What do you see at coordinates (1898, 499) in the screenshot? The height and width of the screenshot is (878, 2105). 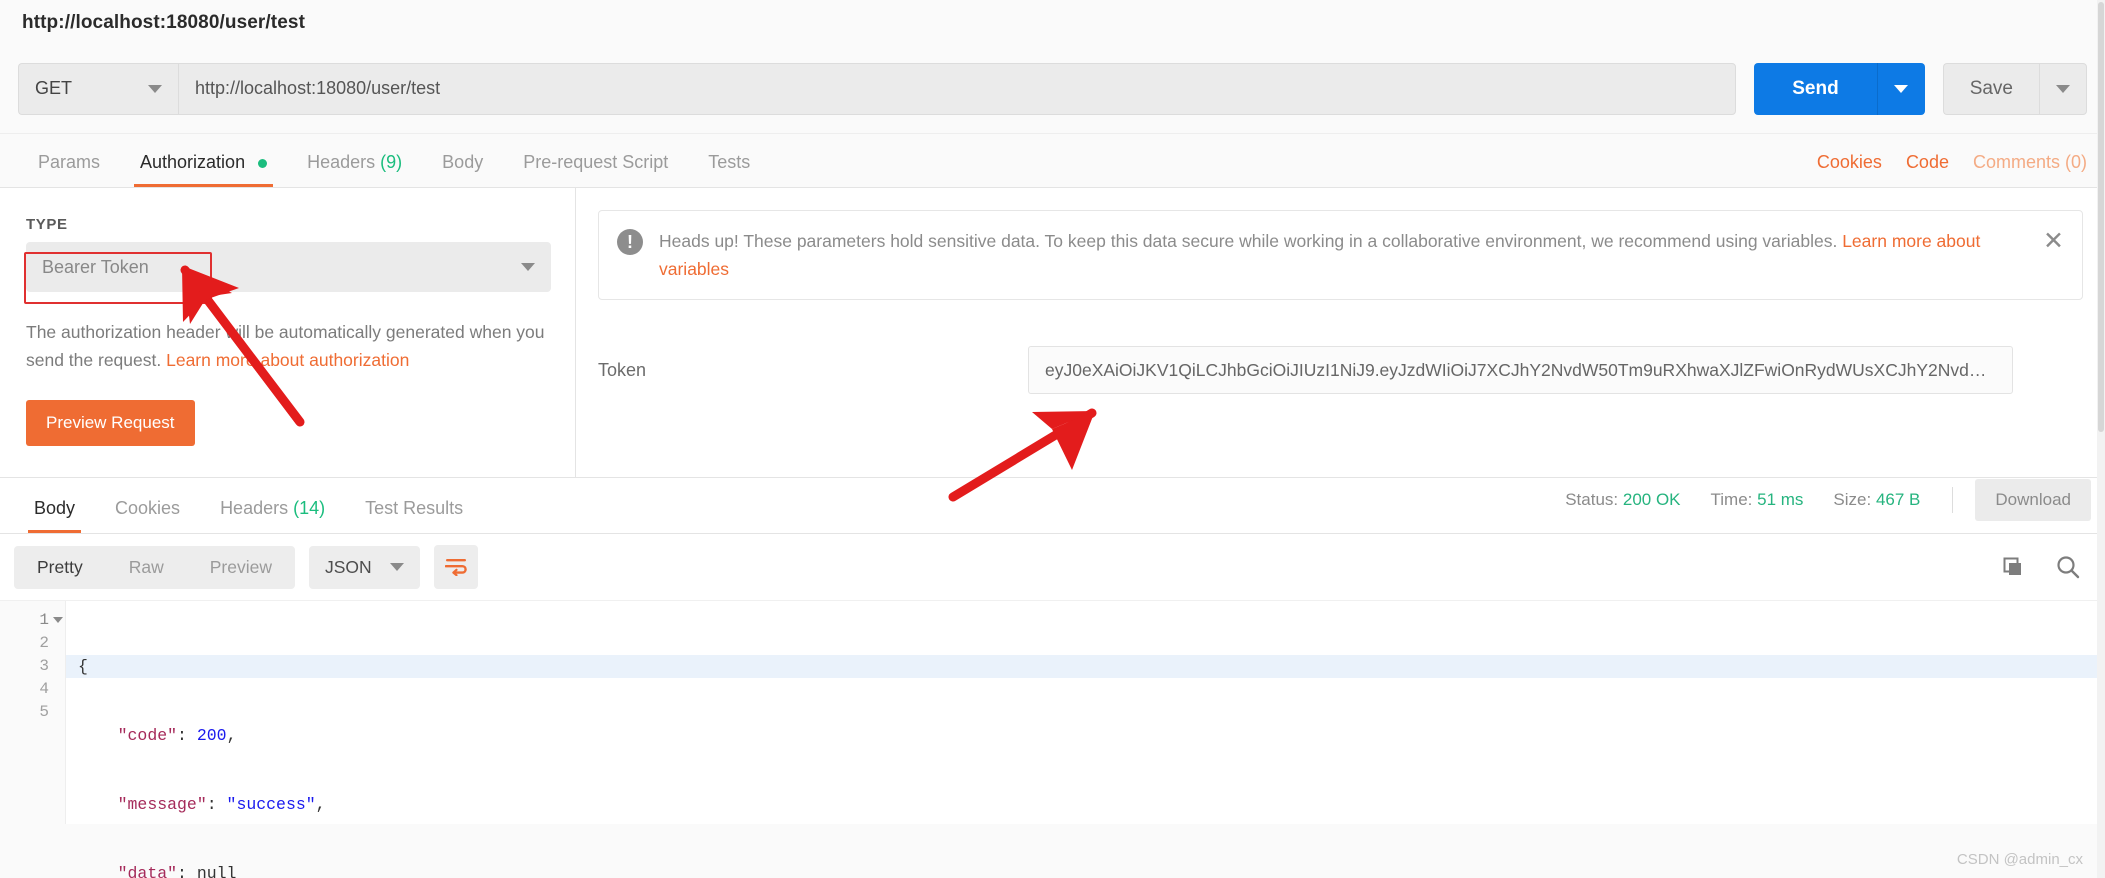 I see `size-value: 467 B` at bounding box center [1898, 499].